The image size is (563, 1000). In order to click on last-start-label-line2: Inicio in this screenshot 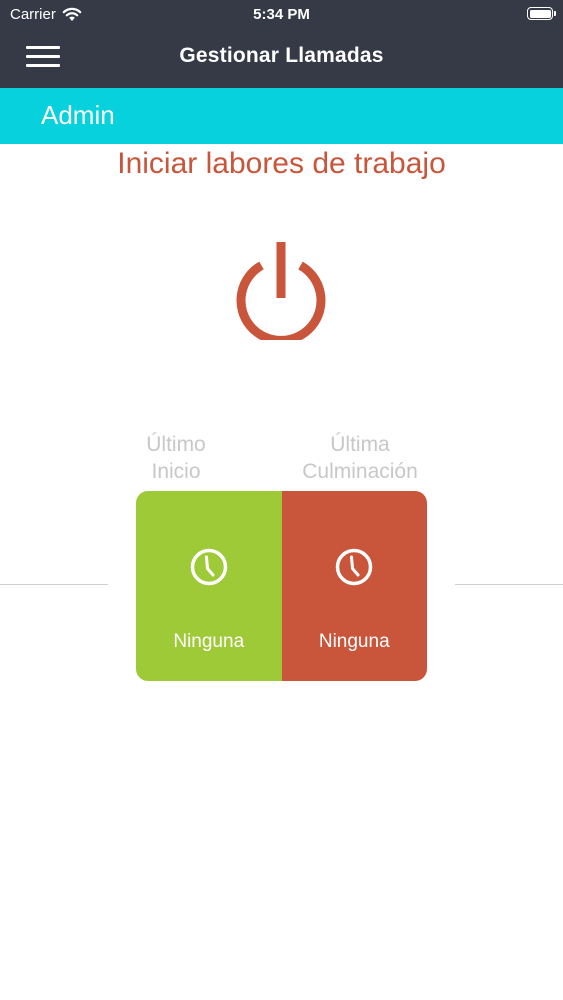, I will do `click(176, 471)`.